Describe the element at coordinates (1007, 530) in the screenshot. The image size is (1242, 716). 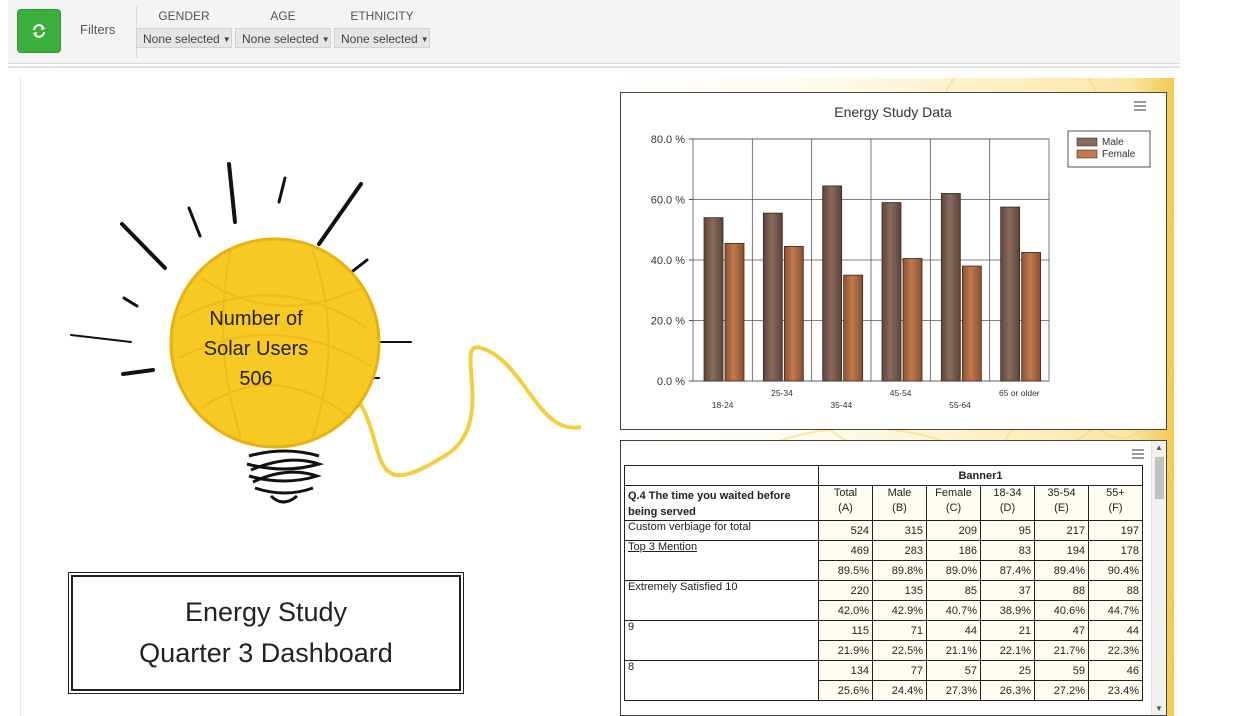
I see `count-cell: 95` at that location.